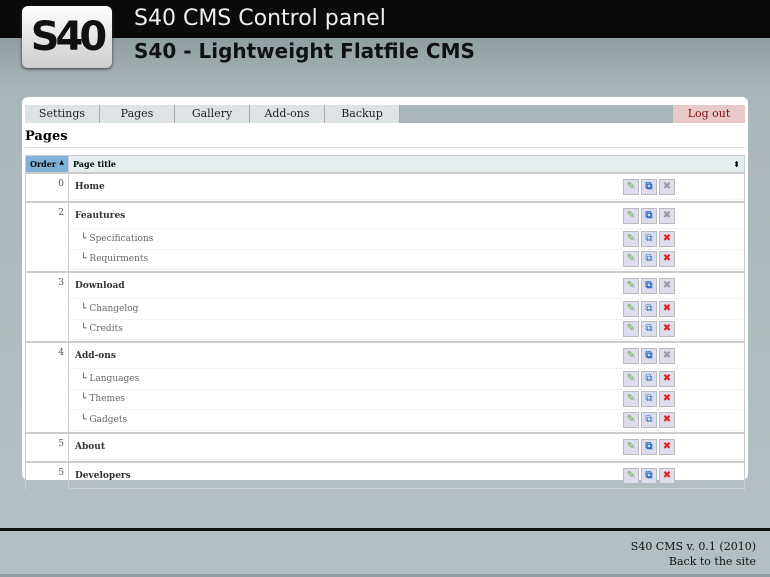  Describe the element at coordinates (349, 286) in the screenshot. I see `page-name: Download` at that location.